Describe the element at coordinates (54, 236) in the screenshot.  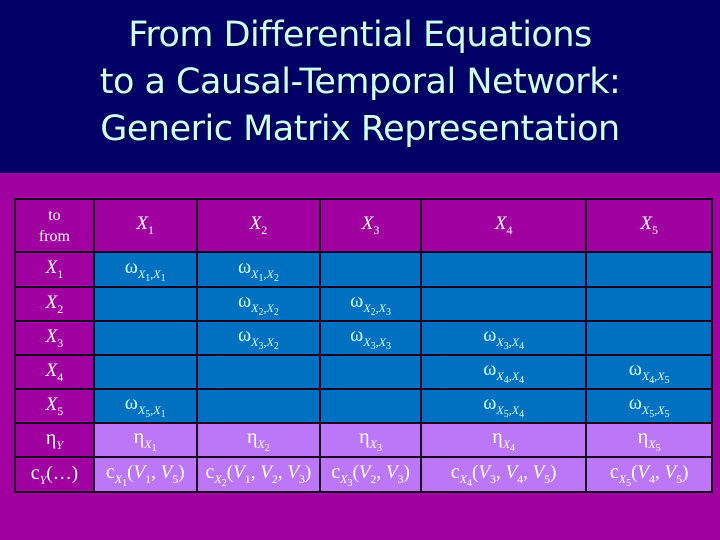
I see `from-label: from` at that location.